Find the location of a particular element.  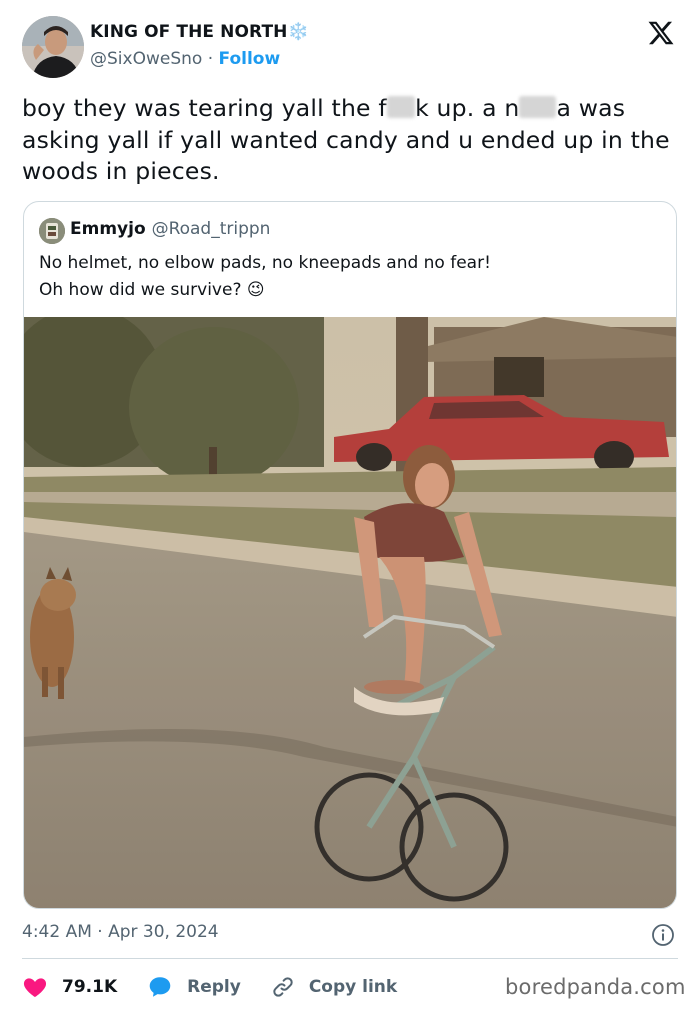

author-avatar is located at coordinates (53, 47).